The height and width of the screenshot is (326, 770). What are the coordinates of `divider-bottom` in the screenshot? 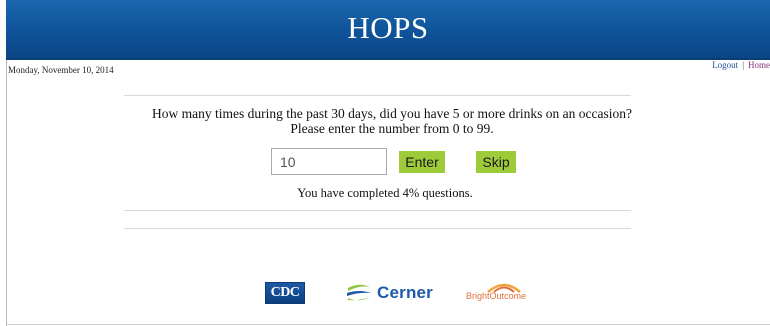 It's located at (377, 228).